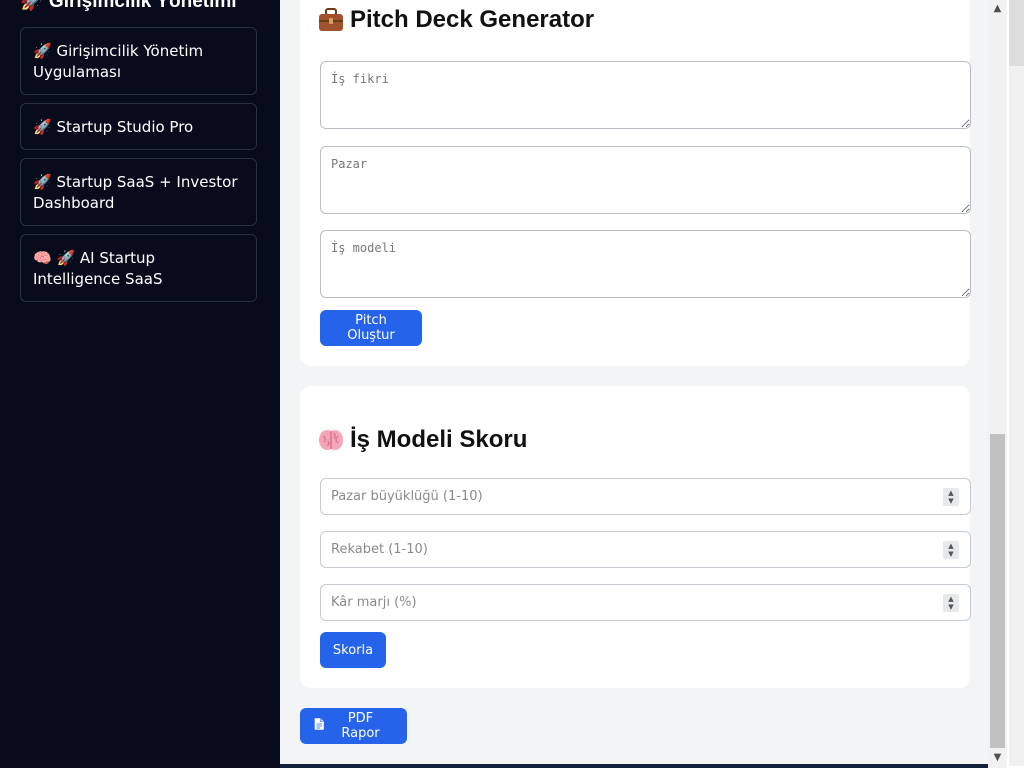  What do you see at coordinates (997, 591) in the screenshot?
I see `scroll-thumb` at bounding box center [997, 591].